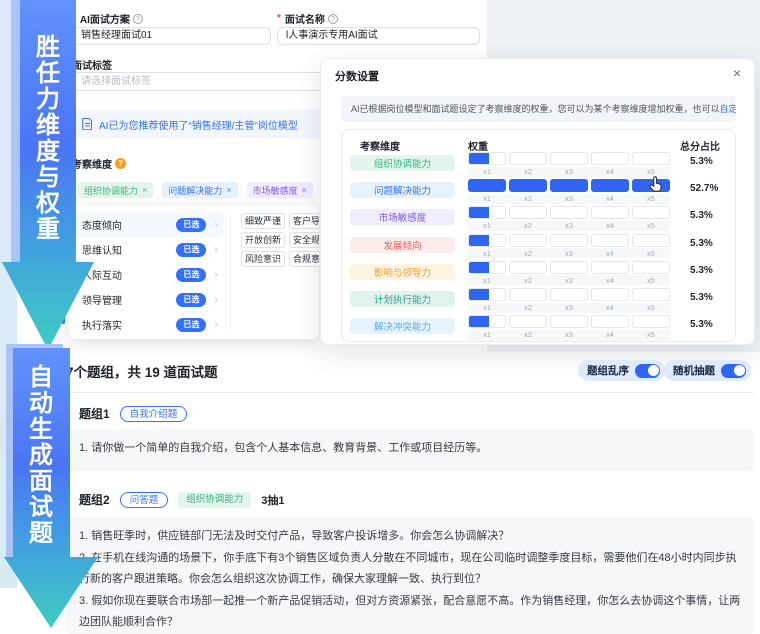 Image resolution: width=760 pixels, height=634 pixels. What do you see at coordinates (48, 203) in the screenshot?
I see `banner-character: 权` at bounding box center [48, 203].